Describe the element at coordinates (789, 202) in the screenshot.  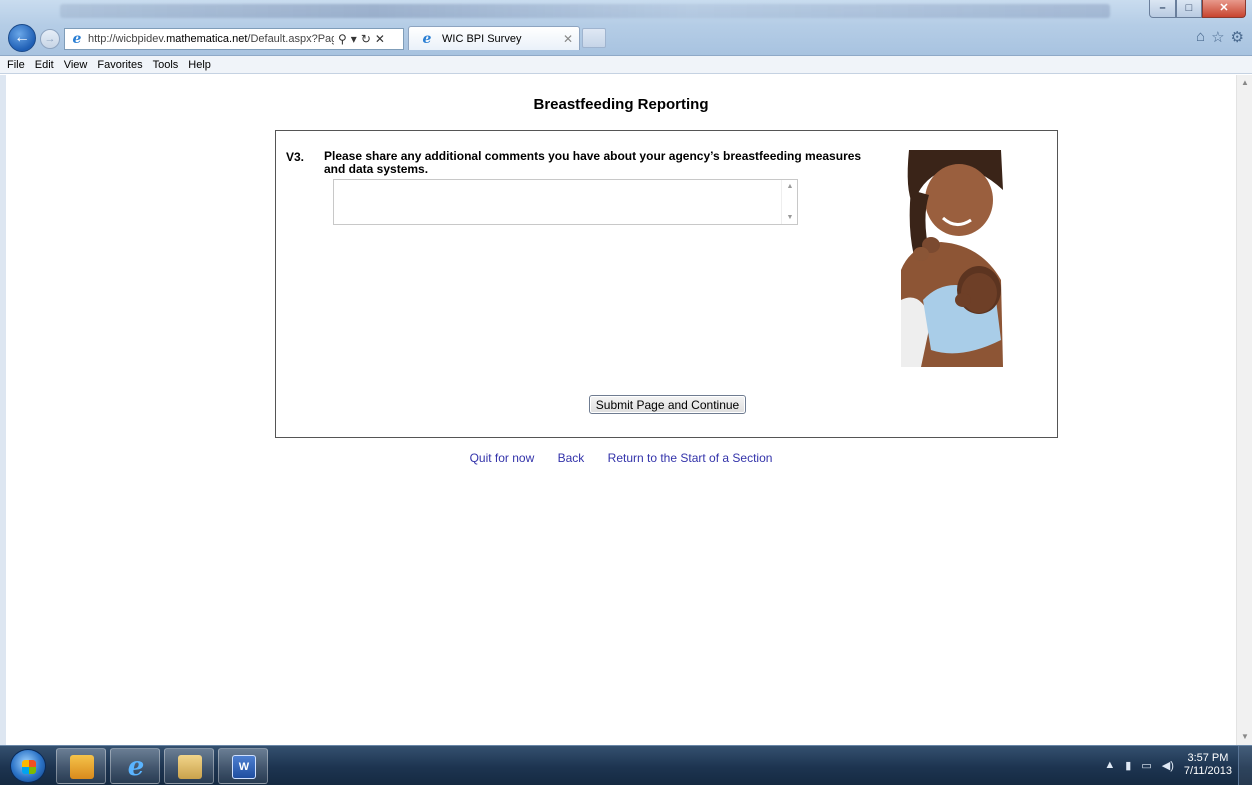
I see `textarea-scrollbar: ▲ ▼` at that location.